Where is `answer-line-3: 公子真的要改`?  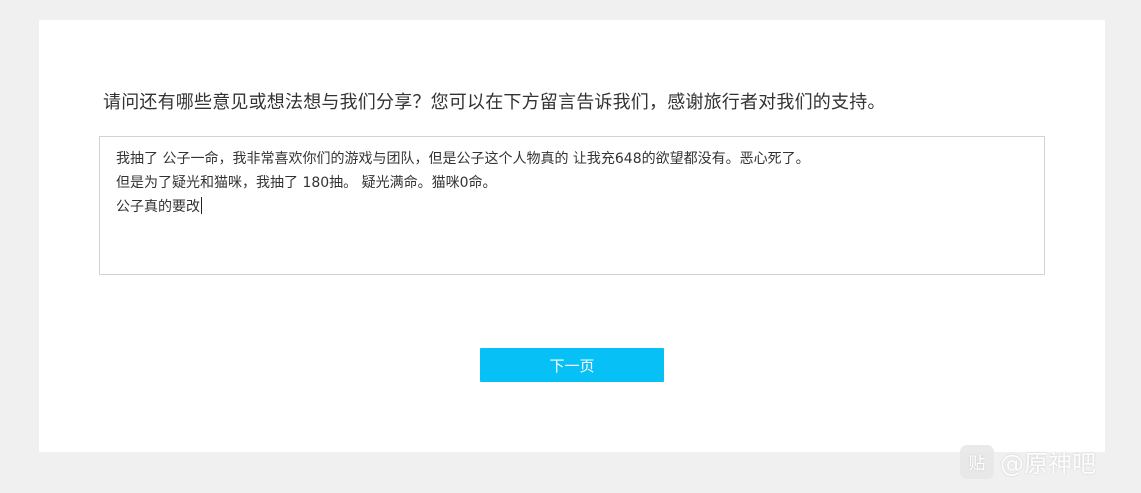 answer-line-3: 公子真的要改 is located at coordinates (572, 207).